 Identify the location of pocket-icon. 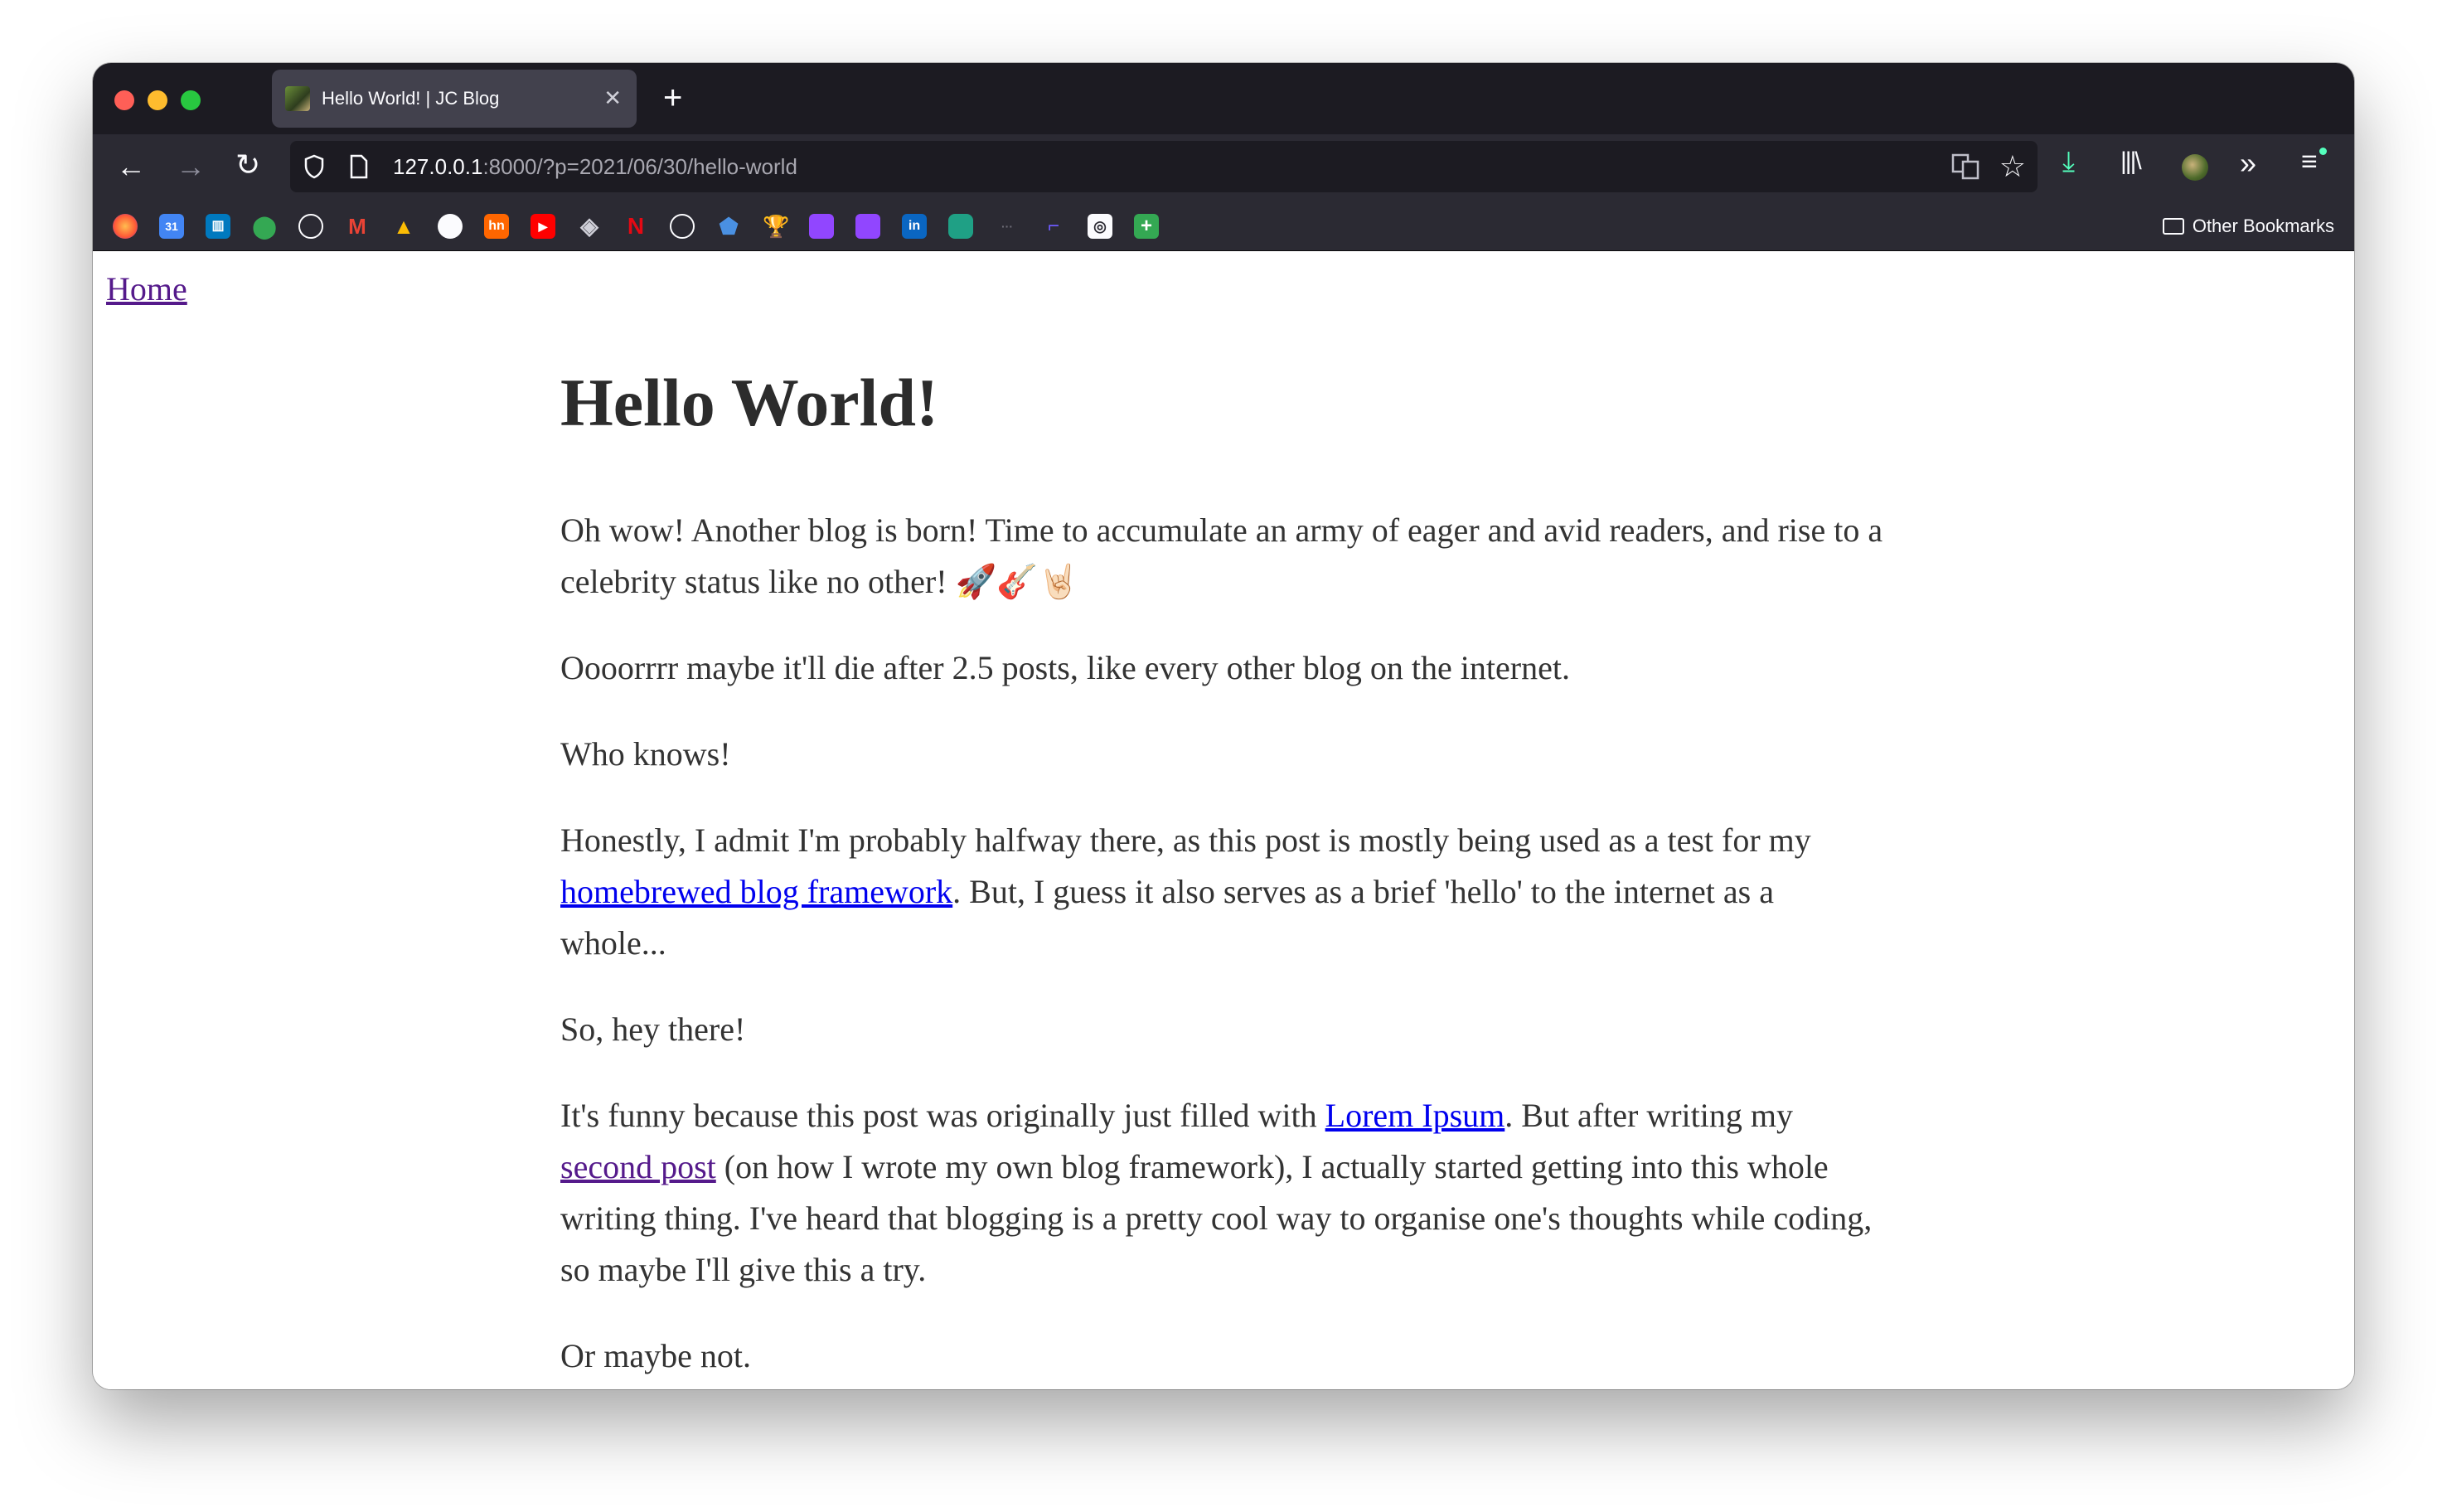
(960, 226).